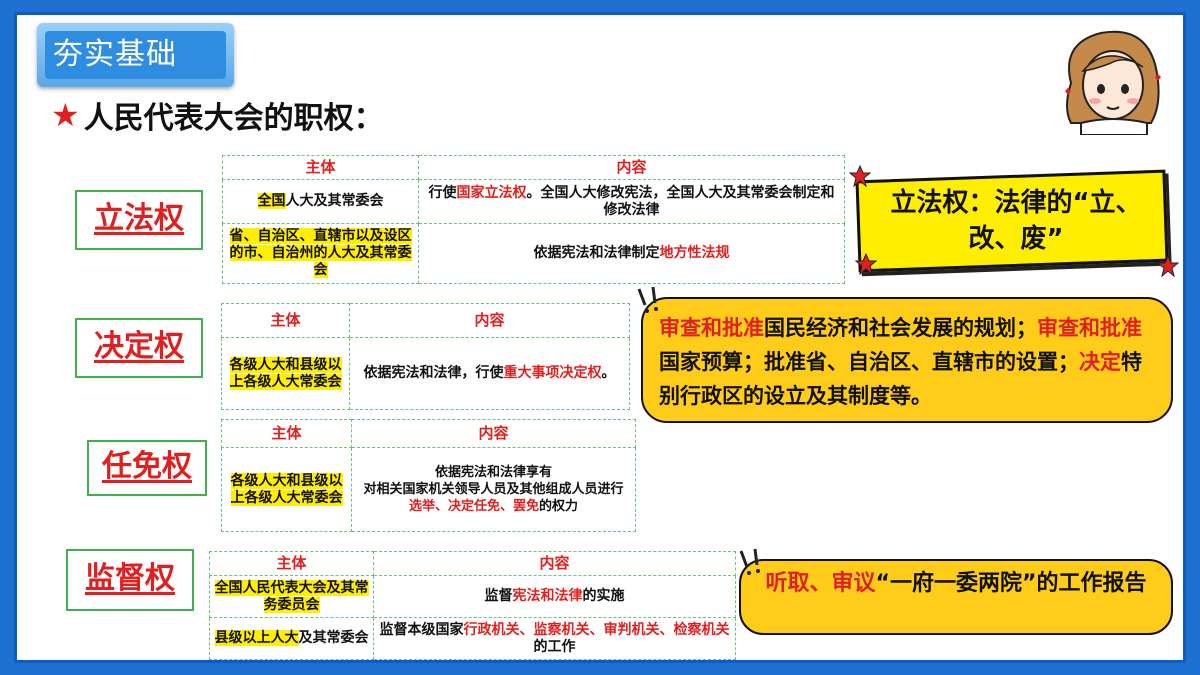  What do you see at coordinates (498, 596) in the screenshot?
I see `content-text: 监督` at bounding box center [498, 596].